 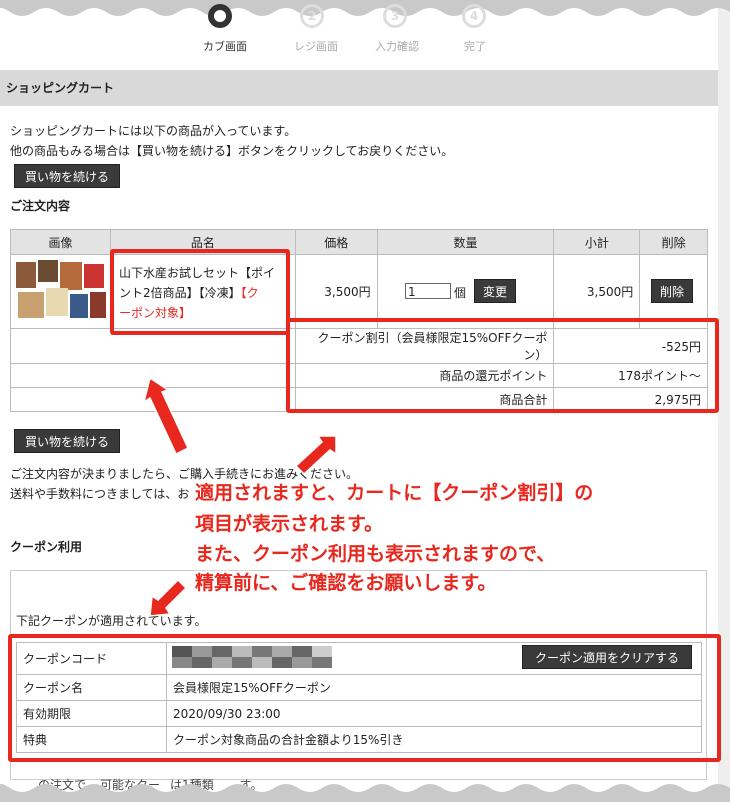 I want to click on annotation-arrows, so click(x=239, y=496).